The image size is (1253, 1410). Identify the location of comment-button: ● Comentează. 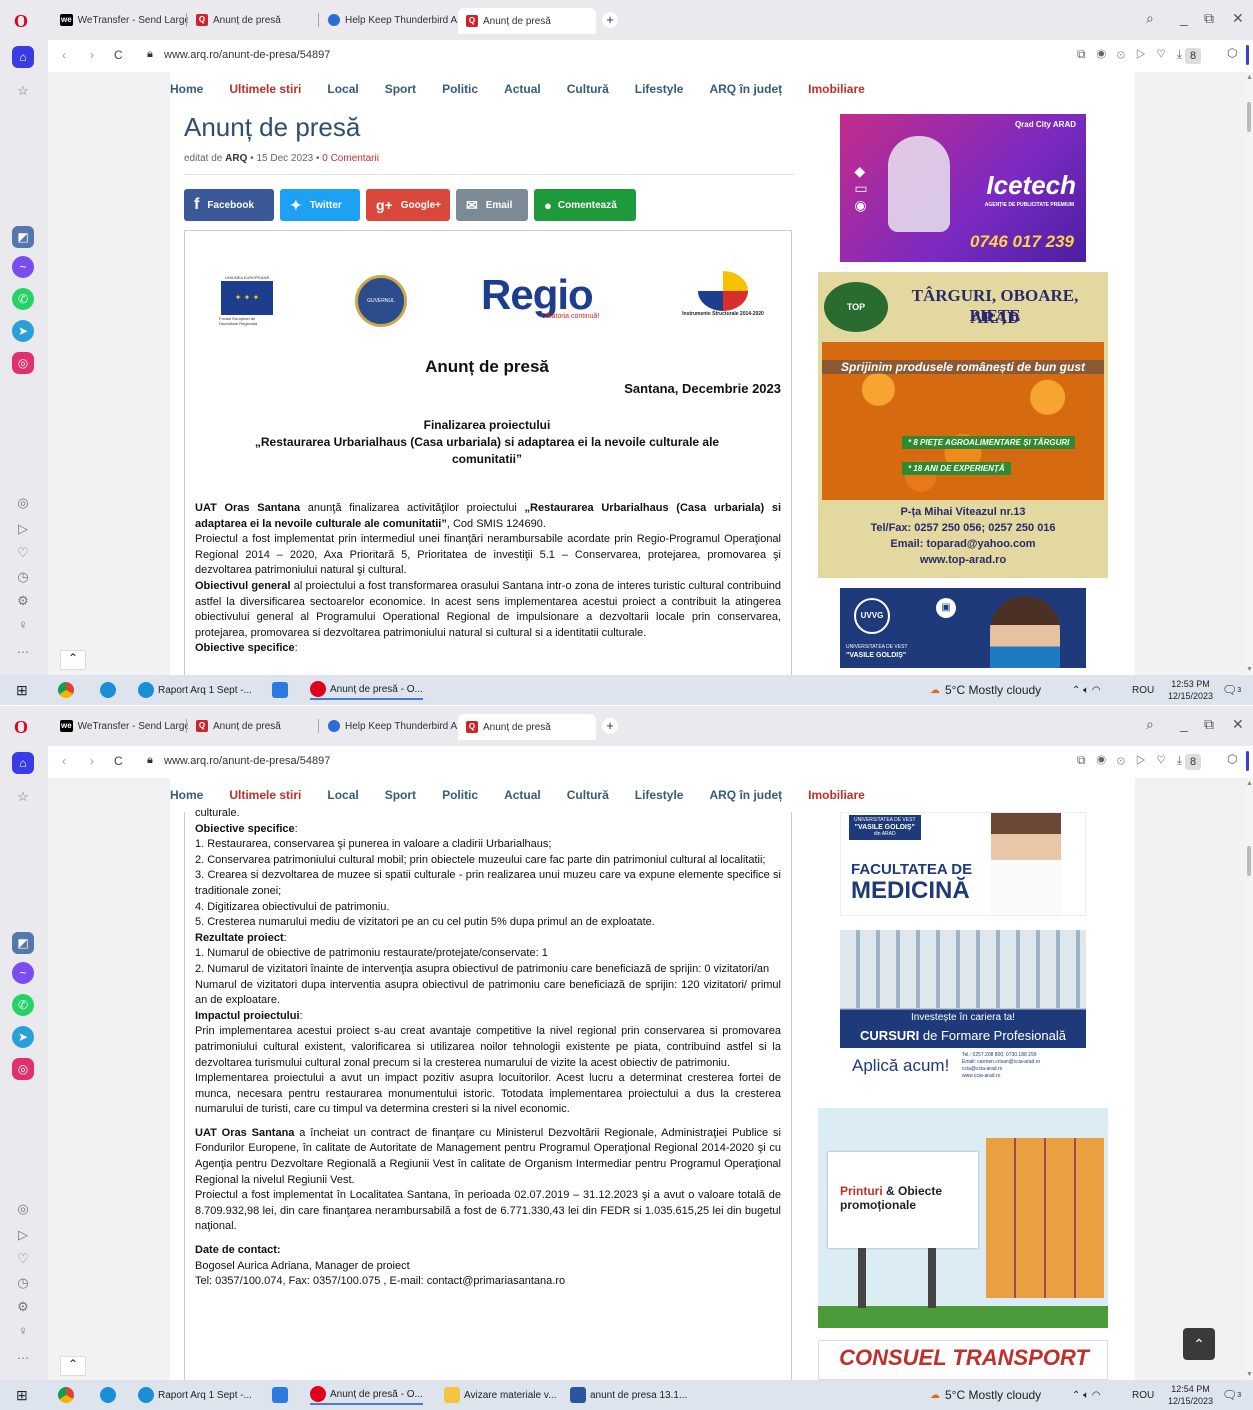
(585, 205).